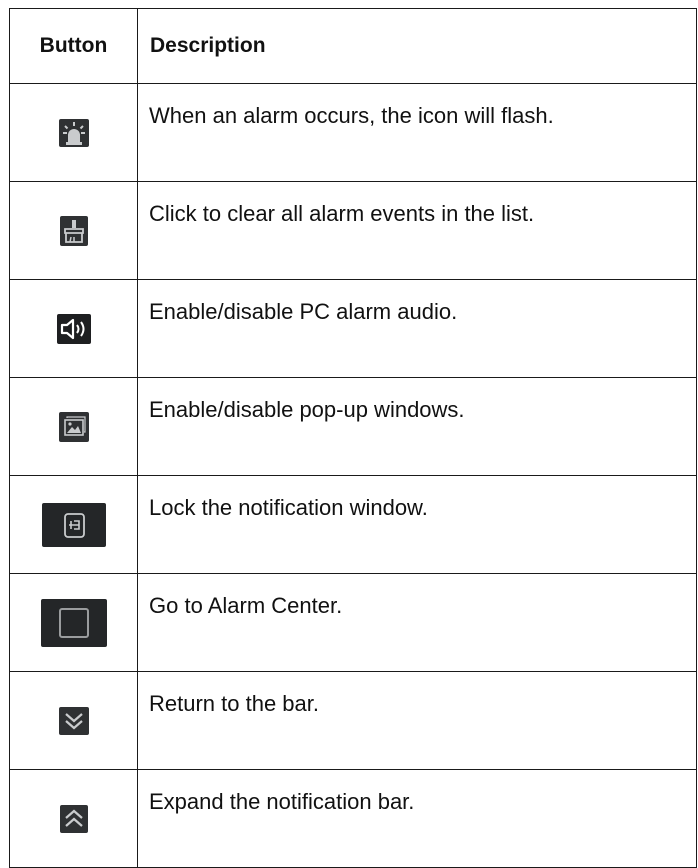  I want to click on table-row: Lock the notification window., so click(353, 524).